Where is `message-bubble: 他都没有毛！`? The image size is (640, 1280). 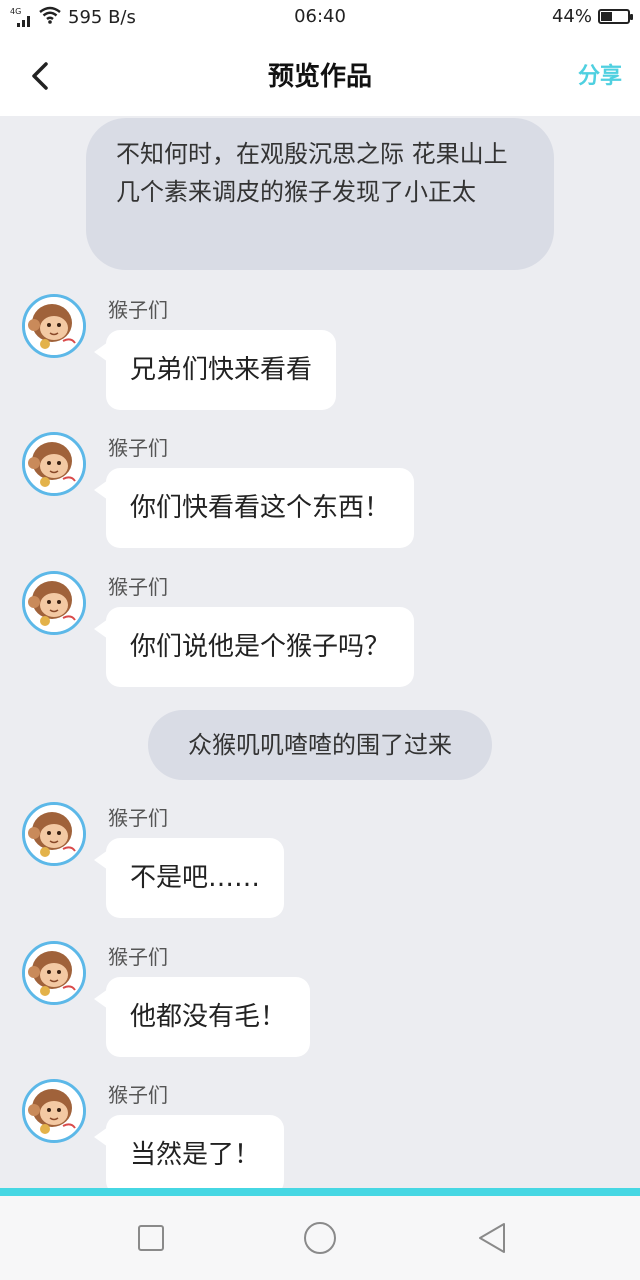 message-bubble: 他都没有毛！ is located at coordinates (208, 1017).